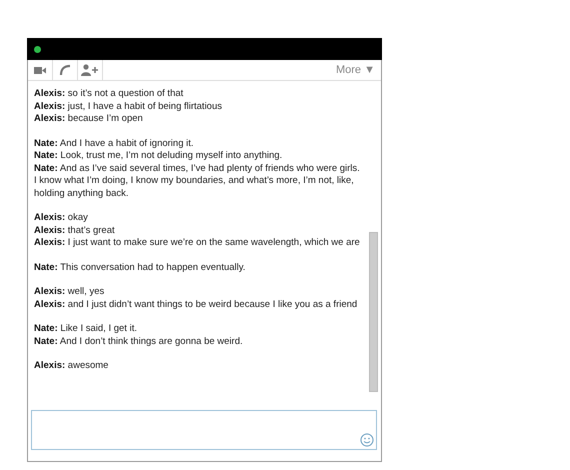 This screenshot has height=470, width=570. What do you see at coordinates (86, 329) in the screenshot?
I see `chat-message: Nate: Like I said, I get it.` at bounding box center [86, 329].